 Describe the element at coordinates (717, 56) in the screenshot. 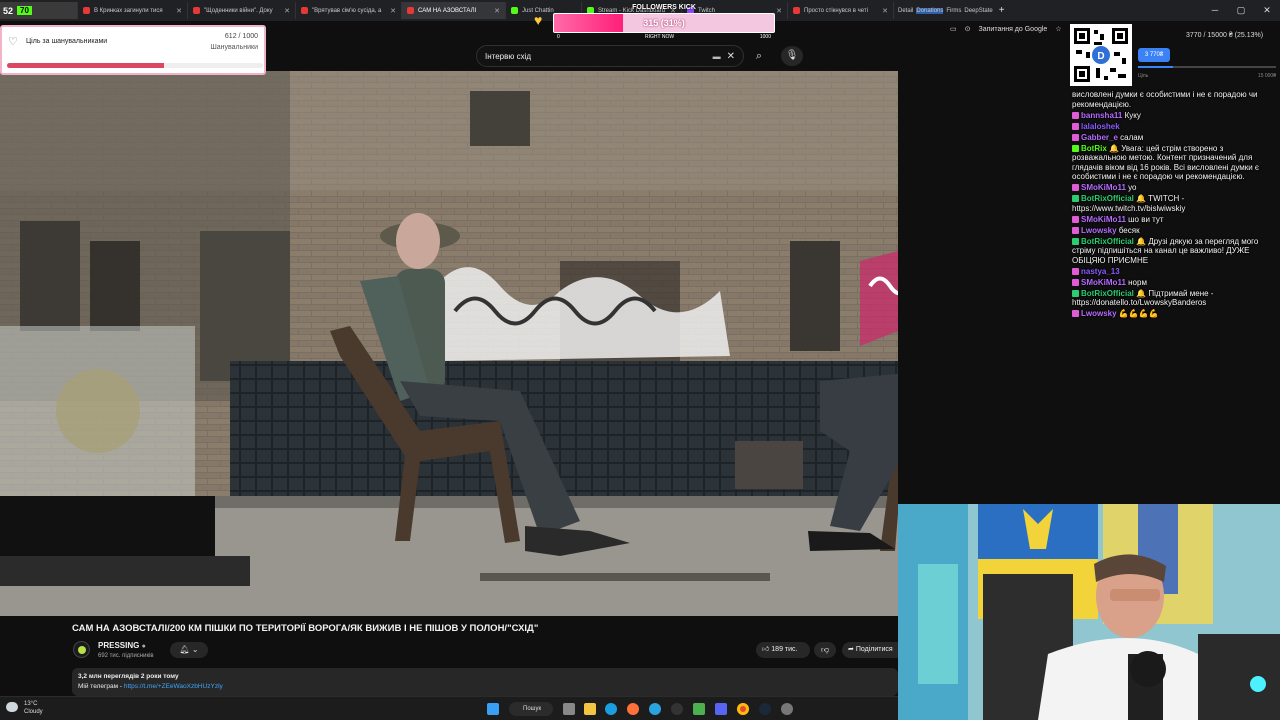

I see `keyboard-icon: ▬` at that location.